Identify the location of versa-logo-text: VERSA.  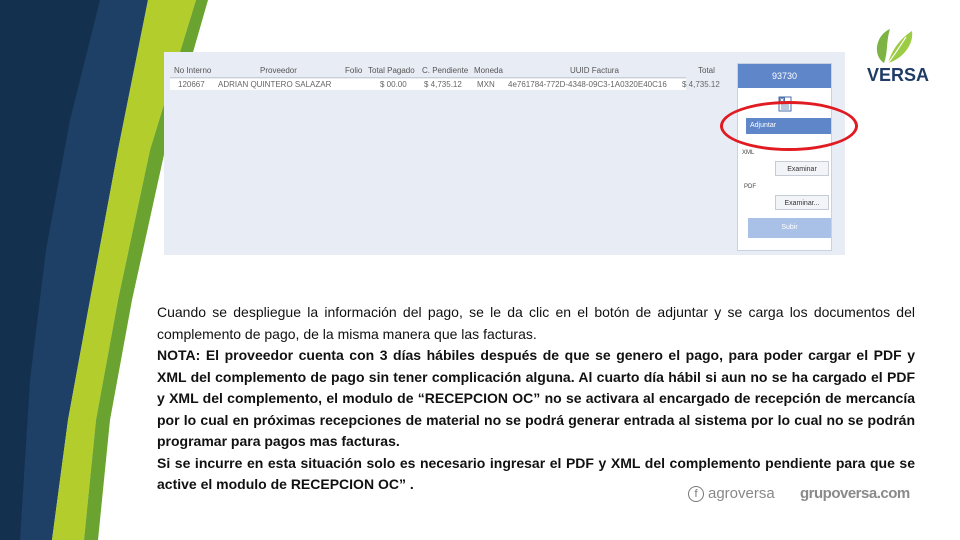
(897, 75).